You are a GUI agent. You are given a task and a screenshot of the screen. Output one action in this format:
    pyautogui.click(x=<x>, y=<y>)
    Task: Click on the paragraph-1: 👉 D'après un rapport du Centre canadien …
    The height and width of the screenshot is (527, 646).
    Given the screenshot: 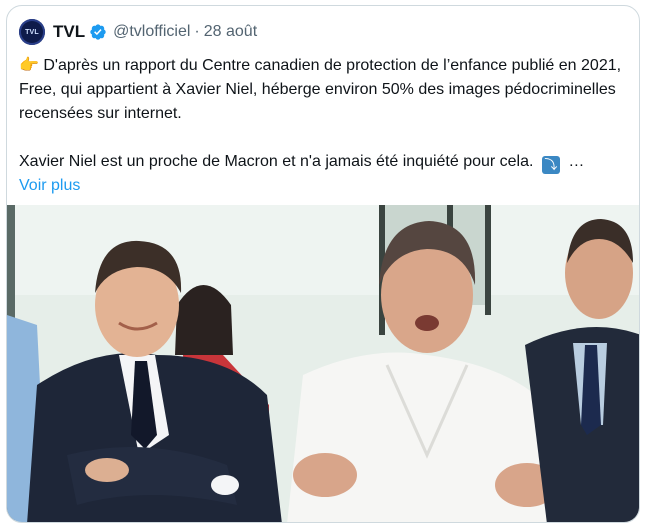 What is the action you would take?
    pyautogui.click(x=325, y=89)
    